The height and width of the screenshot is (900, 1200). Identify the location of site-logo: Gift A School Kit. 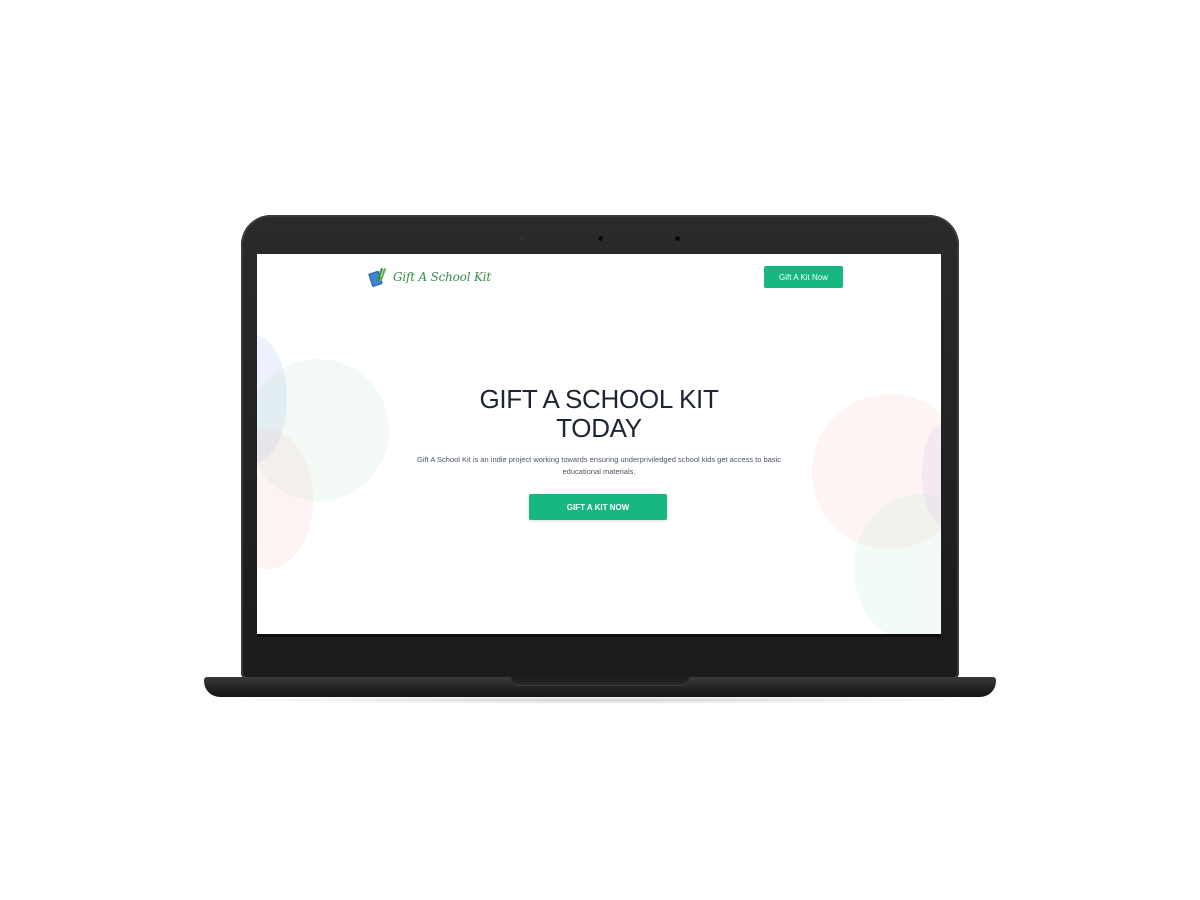
(429, 277).